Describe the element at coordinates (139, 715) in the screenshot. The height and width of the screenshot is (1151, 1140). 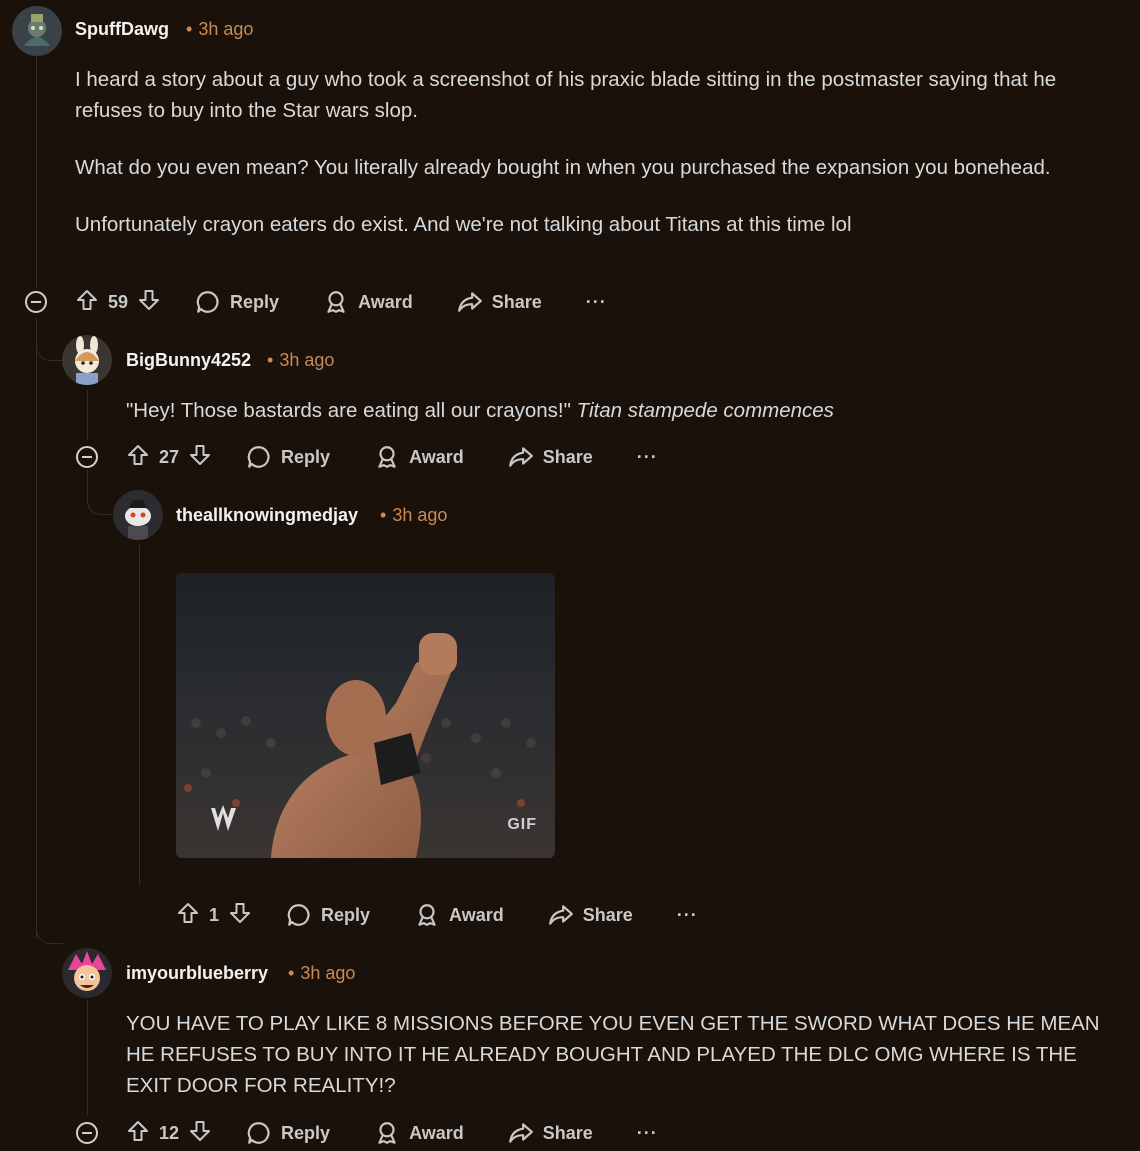
I see `thread-line-medjay` at that location.